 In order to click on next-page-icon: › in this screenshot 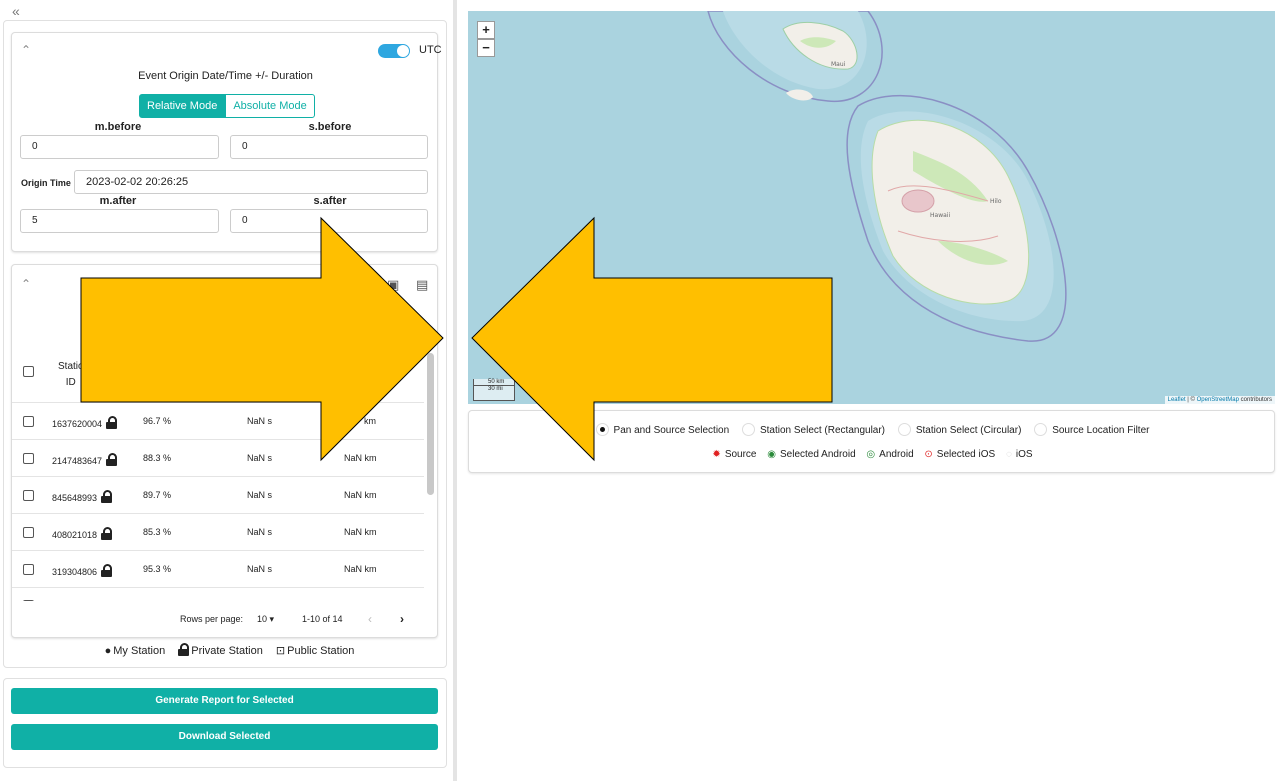, I will do `click(402, 619)`.